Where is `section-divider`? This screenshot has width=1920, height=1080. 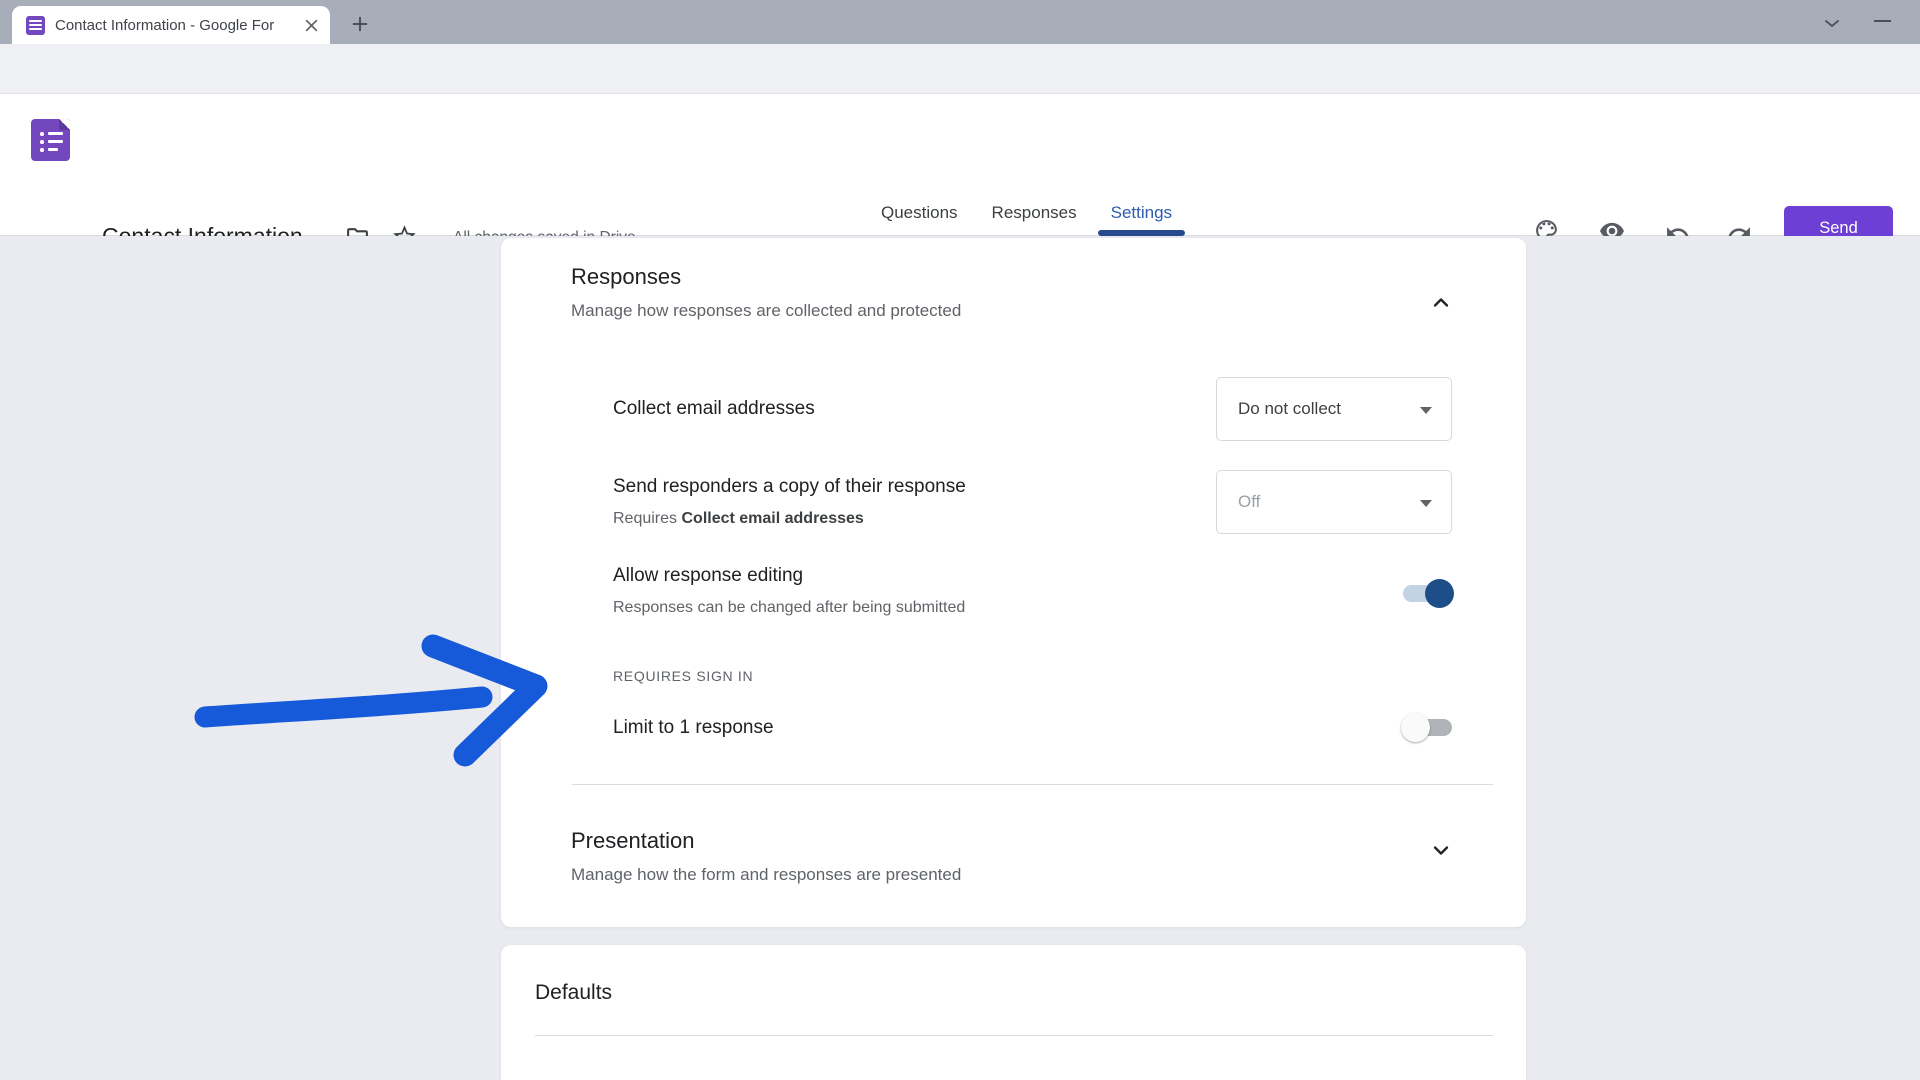 section-divider is located at coordinates (1032, 784).